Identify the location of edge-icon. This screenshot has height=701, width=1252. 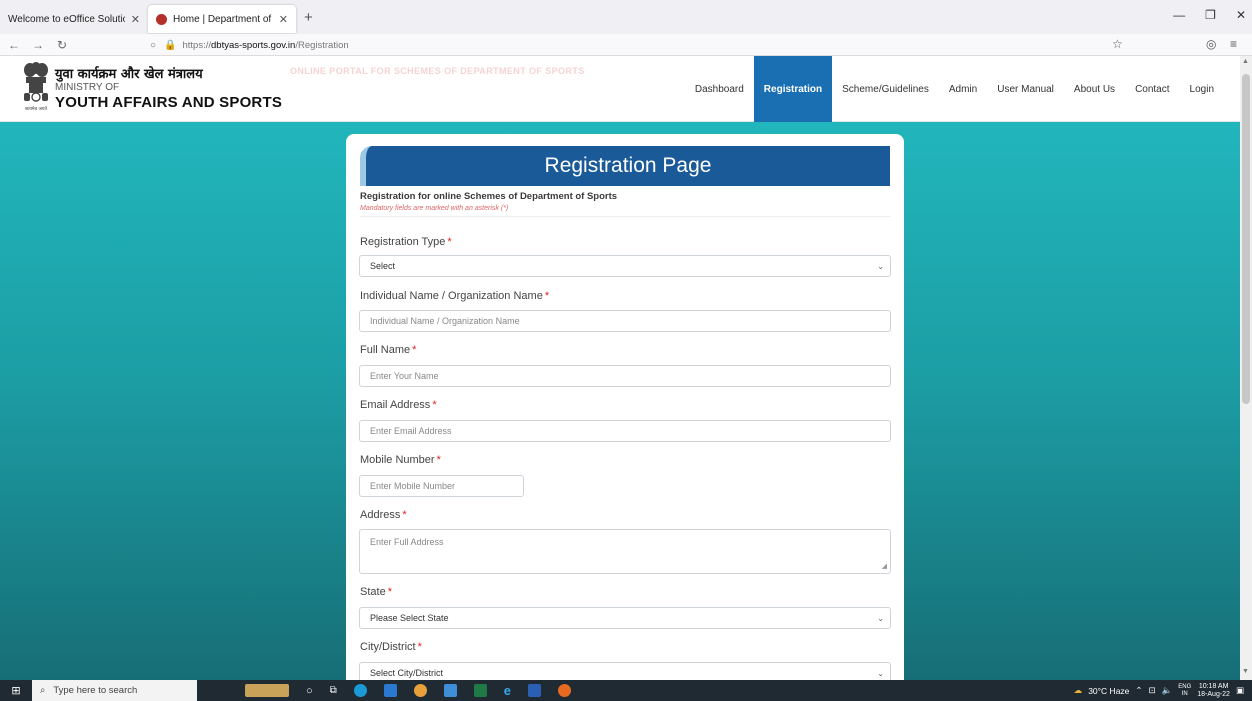
(360, 690).